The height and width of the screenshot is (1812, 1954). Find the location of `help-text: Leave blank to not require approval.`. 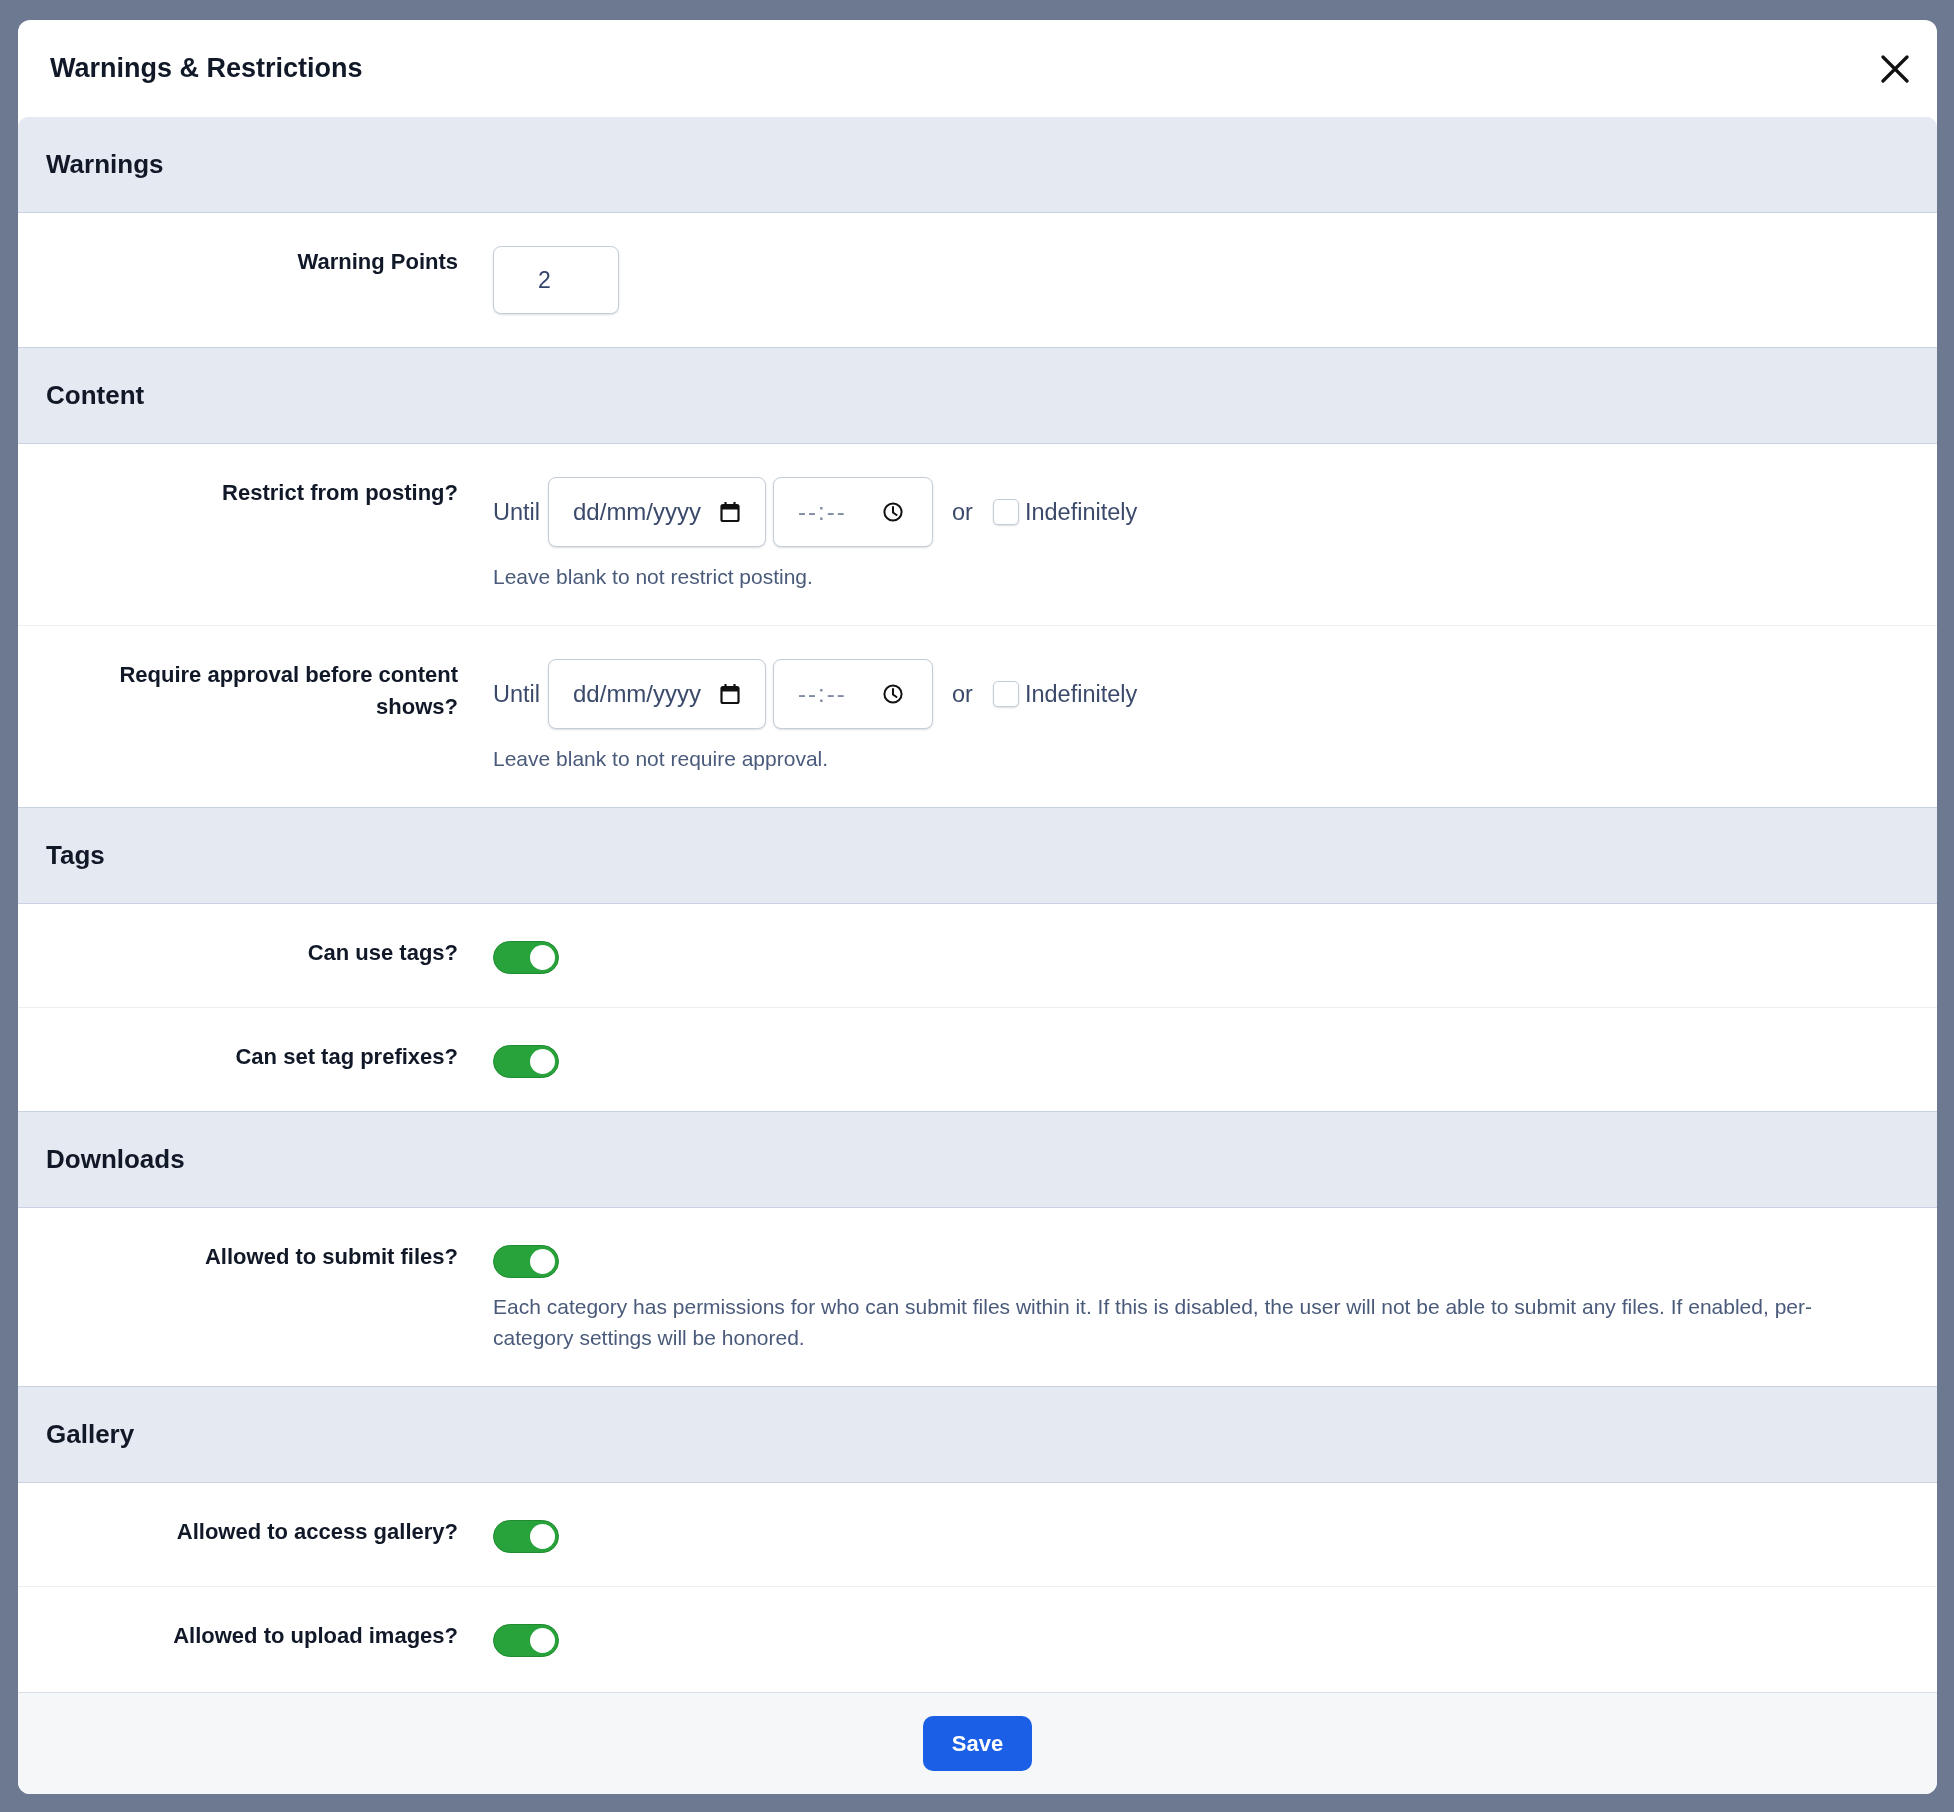

help-text: Leave blank to not require approval. is located at coordinates (661, 759).